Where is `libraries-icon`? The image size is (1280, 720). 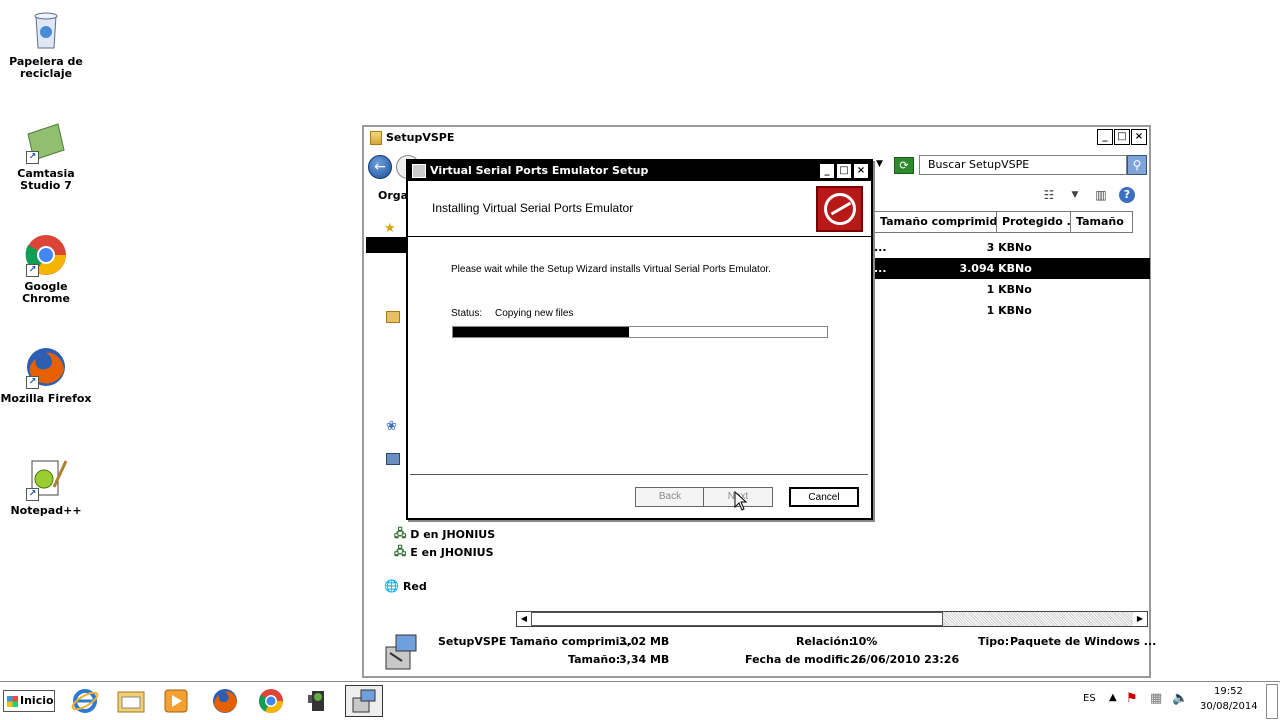
libraries-icon is located at coordinates (393, 317).